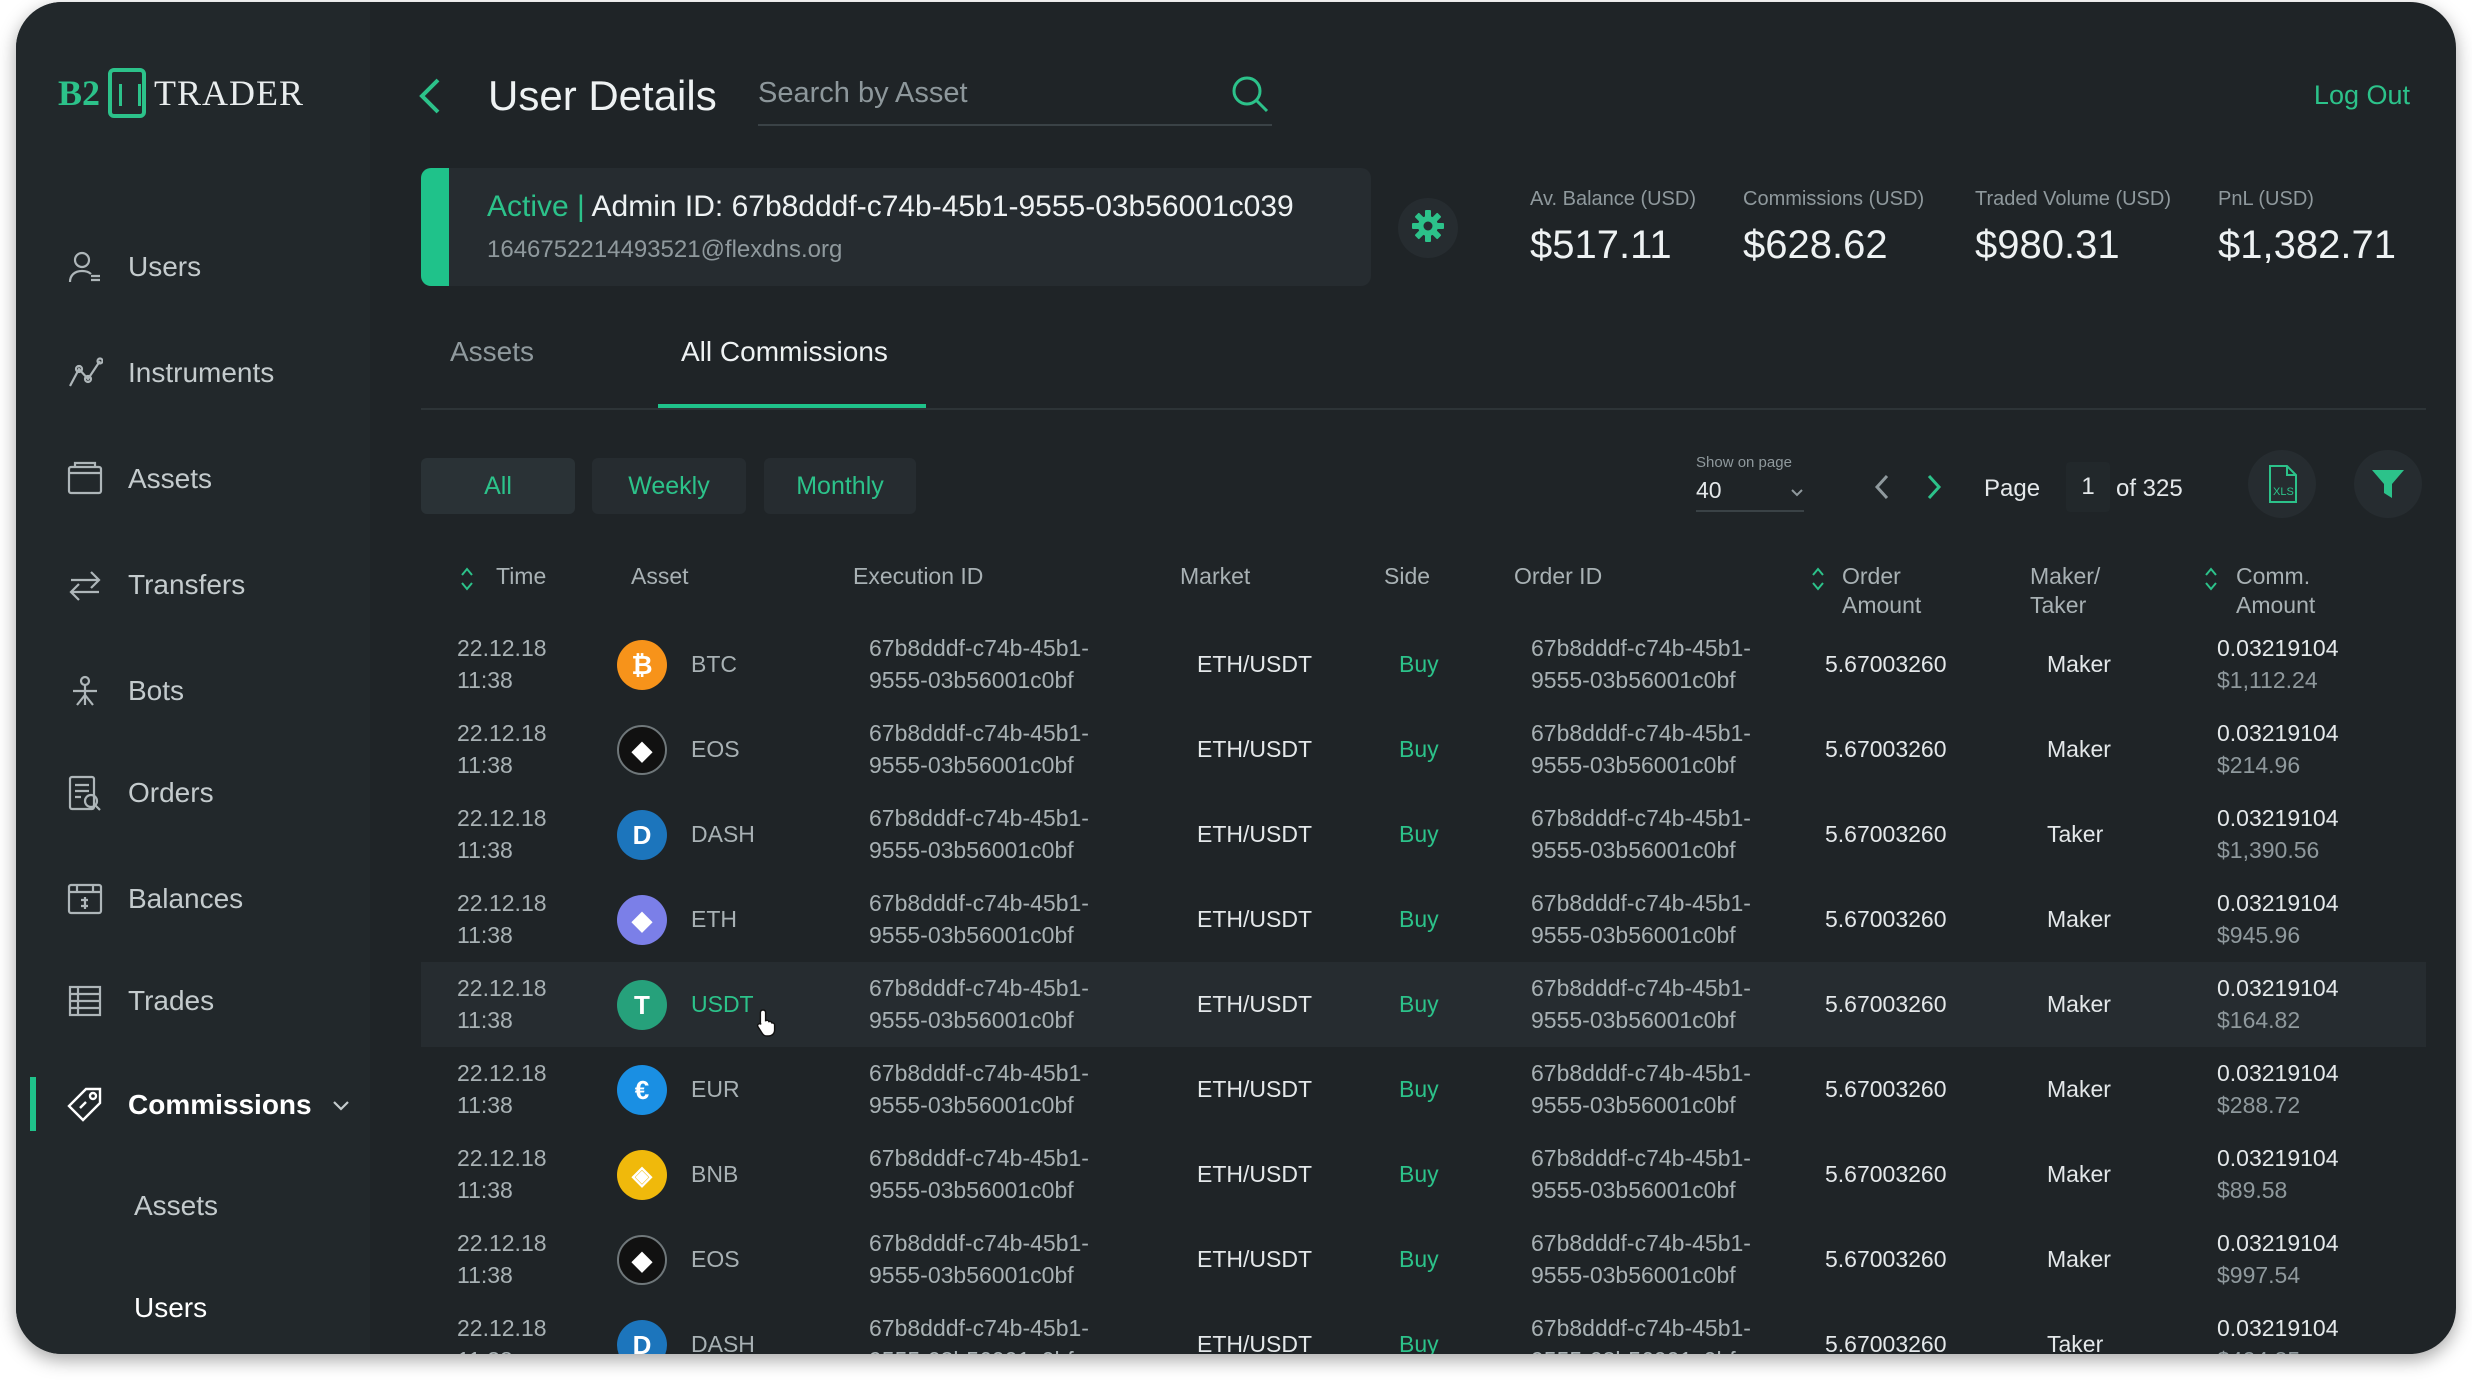 The height and width of the screenshot is (1385, 2472). Describe the element at coordinates (714, 919) in the screenshot. I see `cell-asset: ETH` at that location.